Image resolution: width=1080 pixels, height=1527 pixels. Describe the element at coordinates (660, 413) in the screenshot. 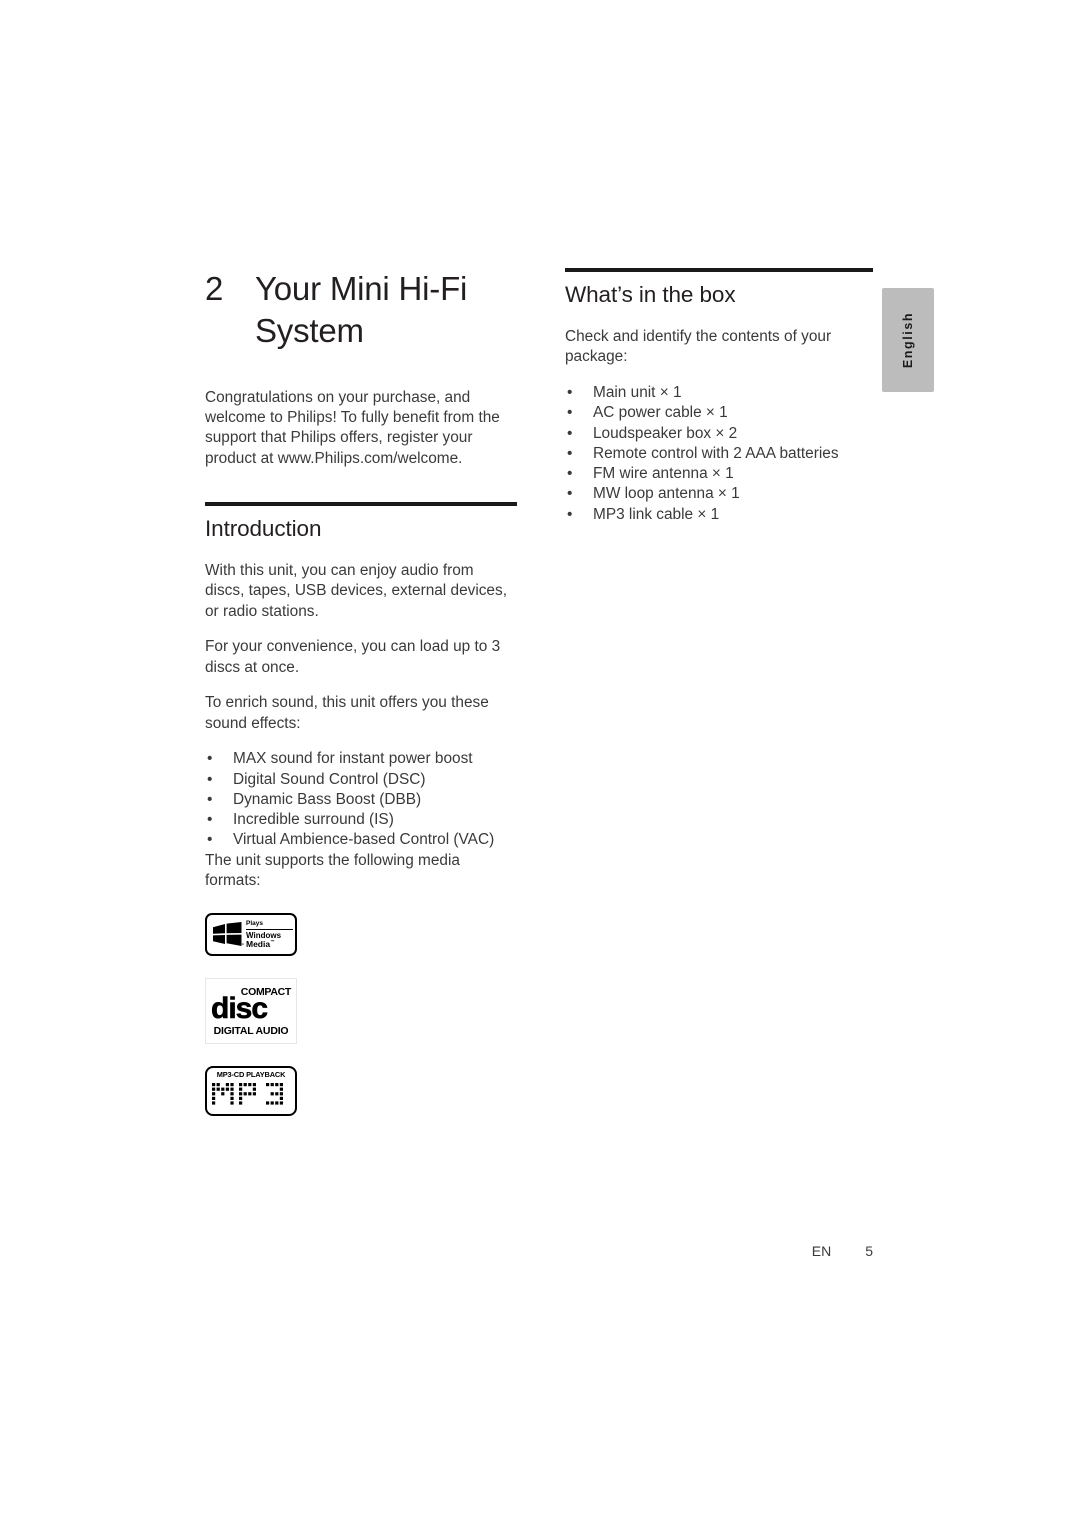

I see `list-item-label: AC power cable × 1` at that location.